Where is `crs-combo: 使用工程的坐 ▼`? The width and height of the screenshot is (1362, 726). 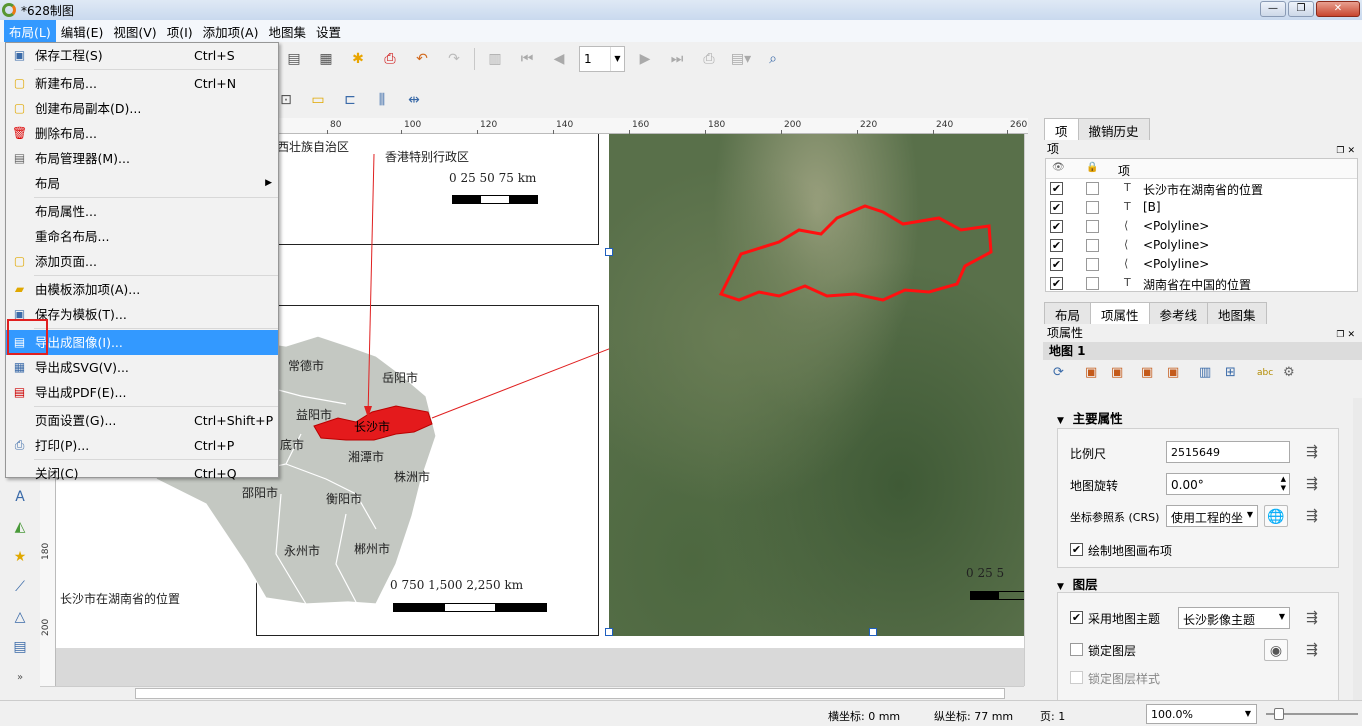
crs-combo: 使用工程的坐 ▼ is located at coordinates (1212, 516).